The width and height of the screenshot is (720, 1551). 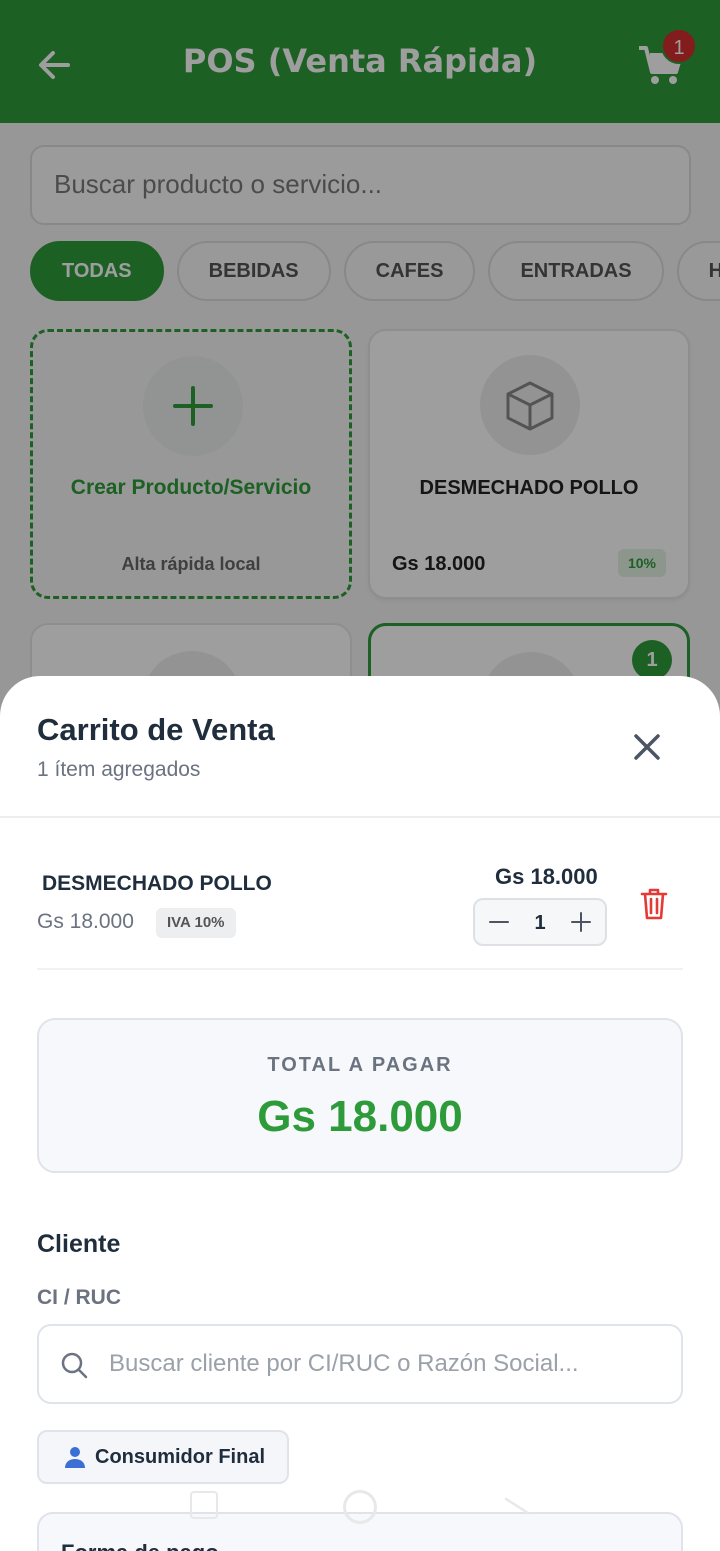 I want to click on home-icon, so click(x=360, y=1507).